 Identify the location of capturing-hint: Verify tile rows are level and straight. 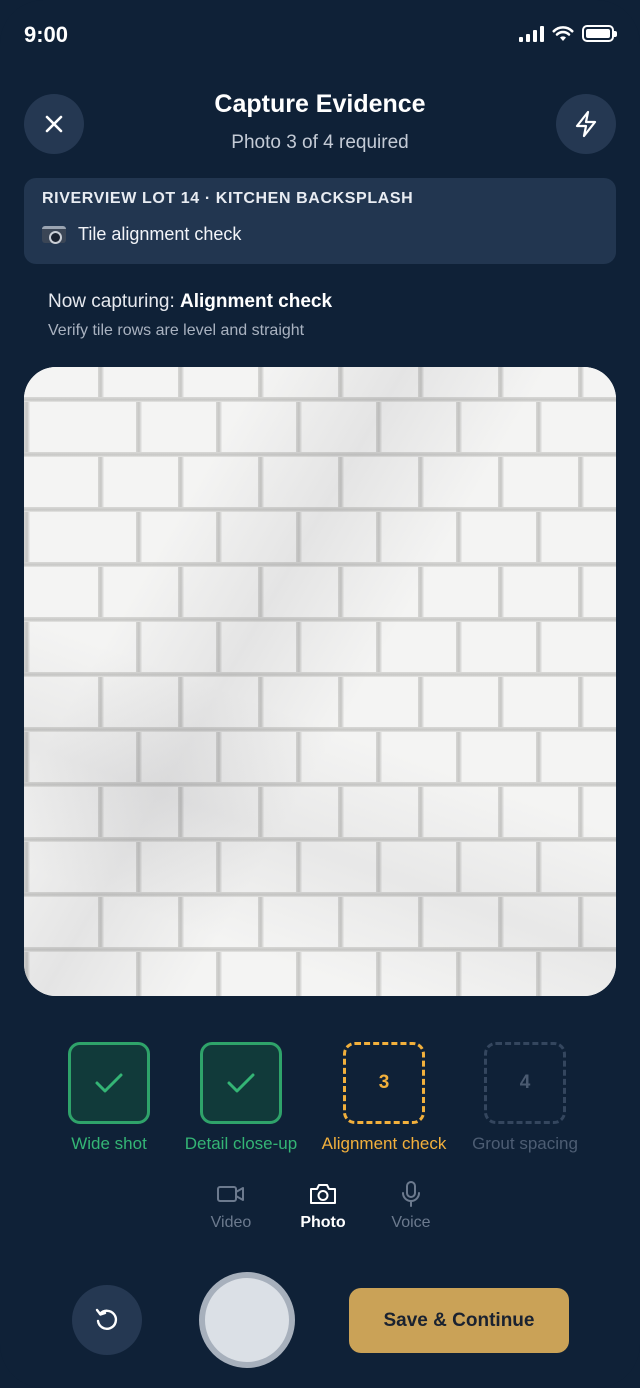
(176, 330).